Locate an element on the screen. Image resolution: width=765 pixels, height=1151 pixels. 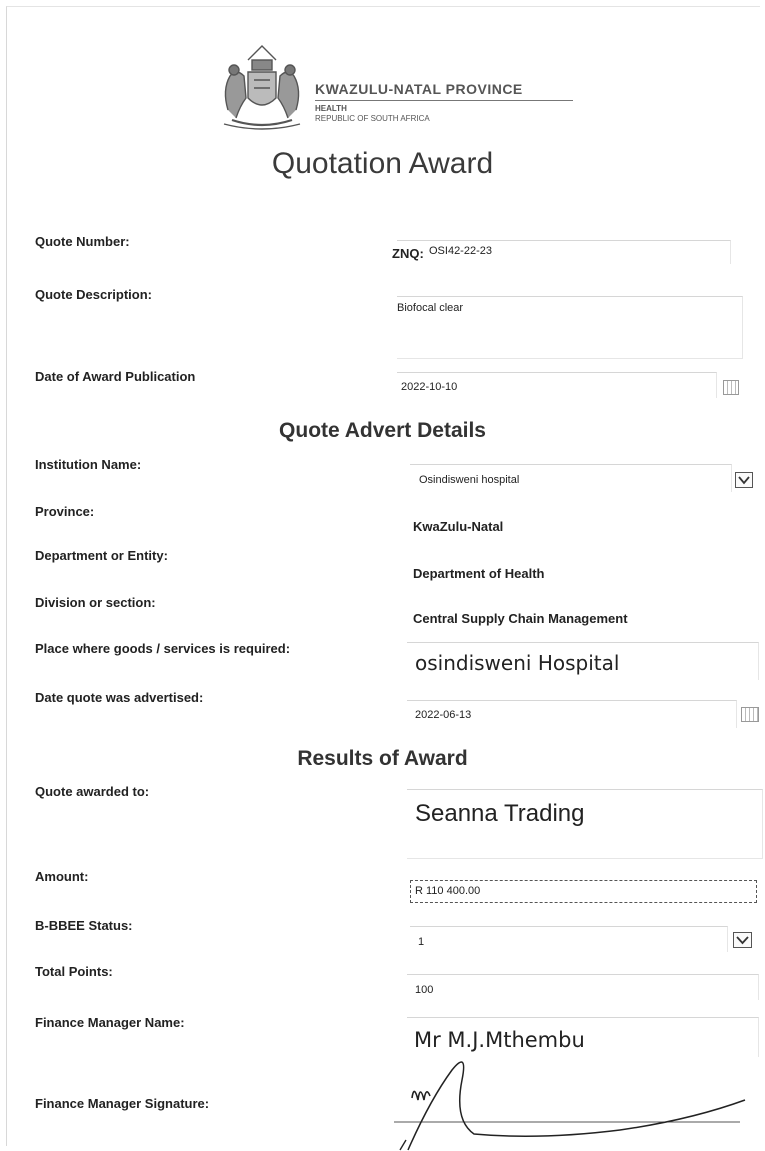
quote-description-field: Biofocal clear is located at coordinates (570, 327).